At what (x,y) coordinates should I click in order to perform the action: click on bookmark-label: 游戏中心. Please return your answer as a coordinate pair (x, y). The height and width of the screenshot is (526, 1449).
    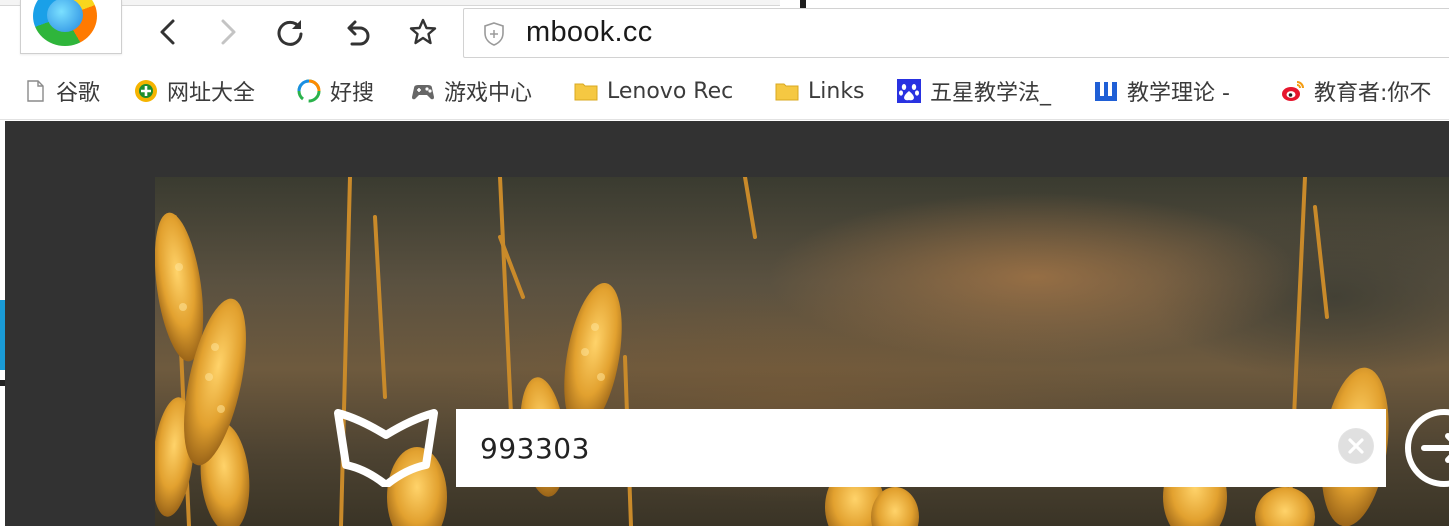
    Looking at the image, I should click on (488, 93).